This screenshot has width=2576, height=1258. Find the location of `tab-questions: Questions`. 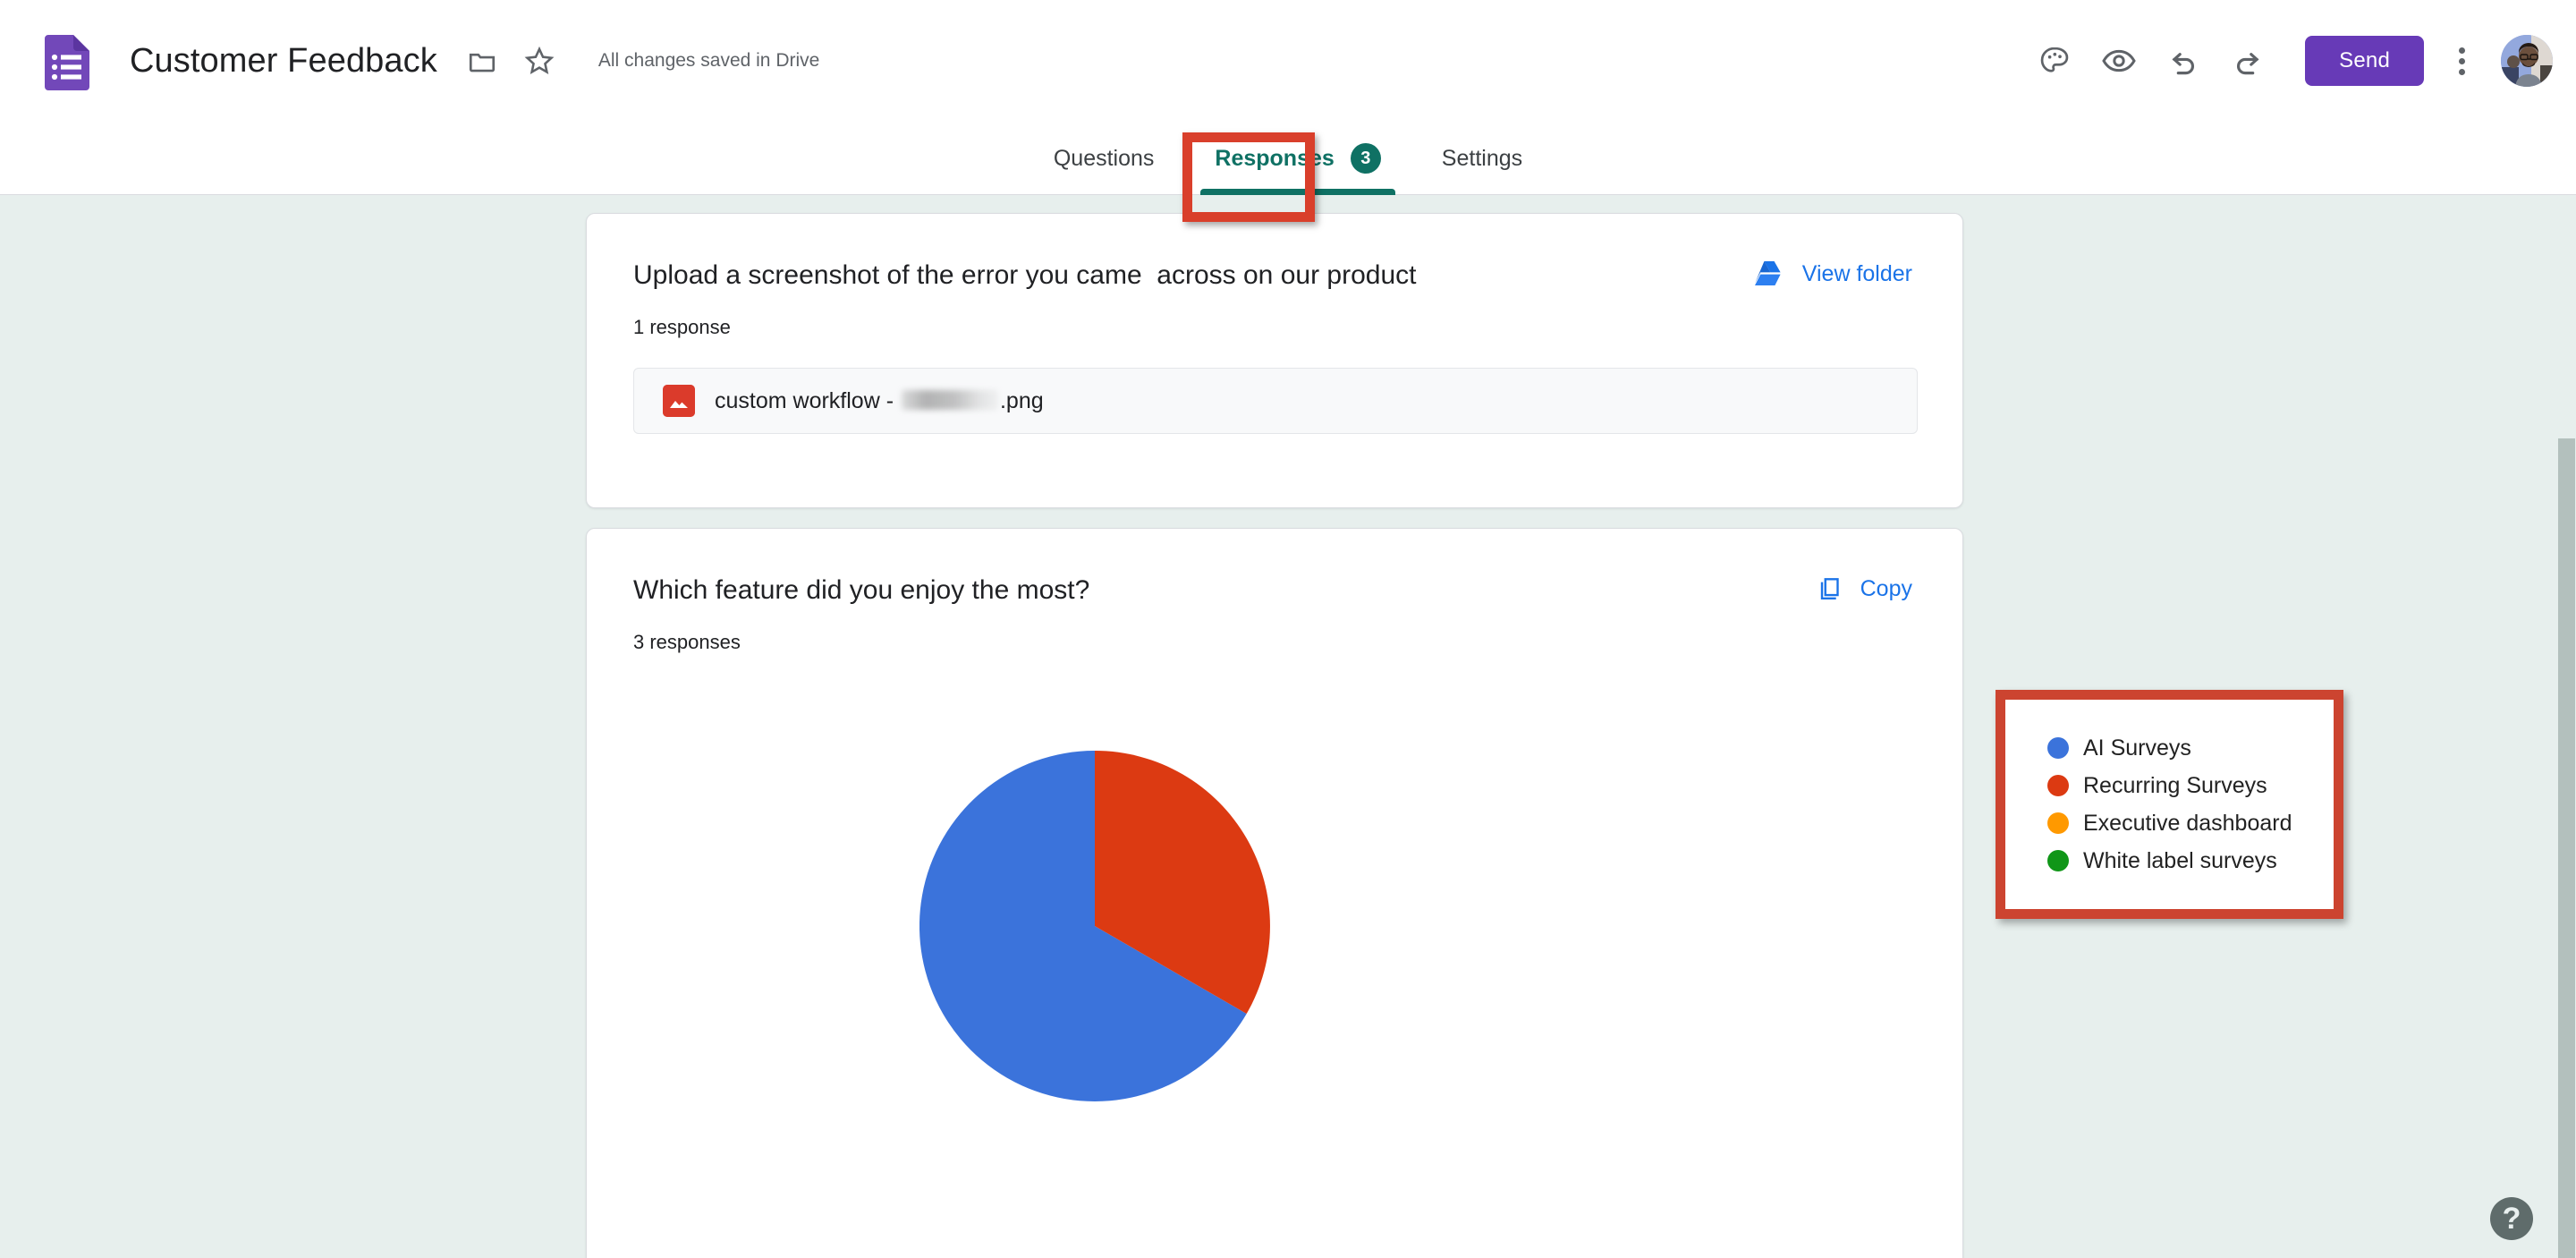

tab-questions: Questions is located at coordinates (1104, 158).